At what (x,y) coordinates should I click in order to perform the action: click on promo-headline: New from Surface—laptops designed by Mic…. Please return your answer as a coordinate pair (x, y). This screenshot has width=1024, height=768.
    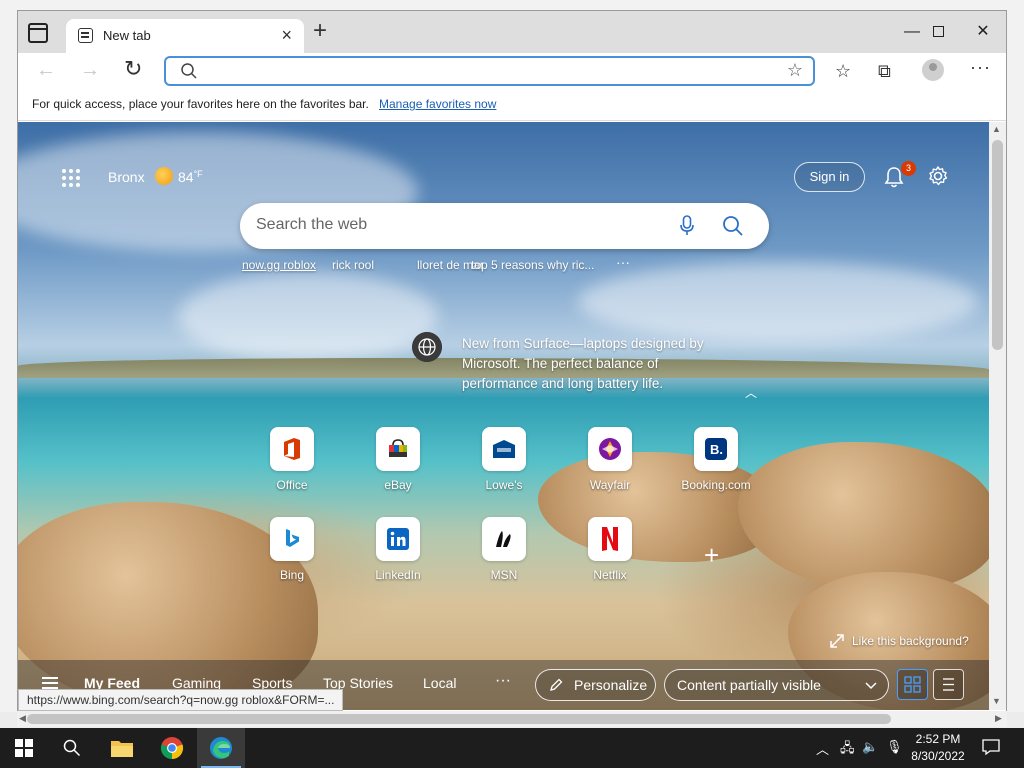
    Looking at the image, I should click on (597, 364).